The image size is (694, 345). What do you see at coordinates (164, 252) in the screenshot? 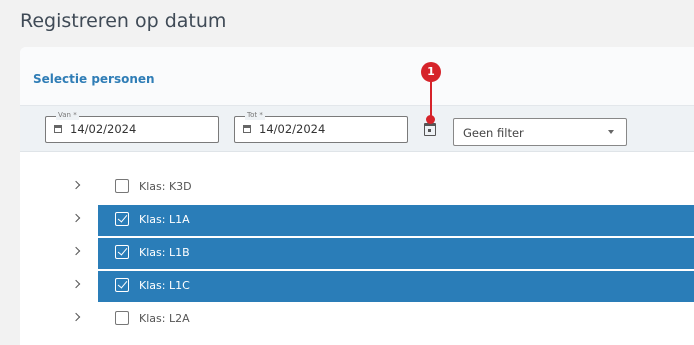
I see `group-label: Klas: L1B` at bounding box center [164, 252].